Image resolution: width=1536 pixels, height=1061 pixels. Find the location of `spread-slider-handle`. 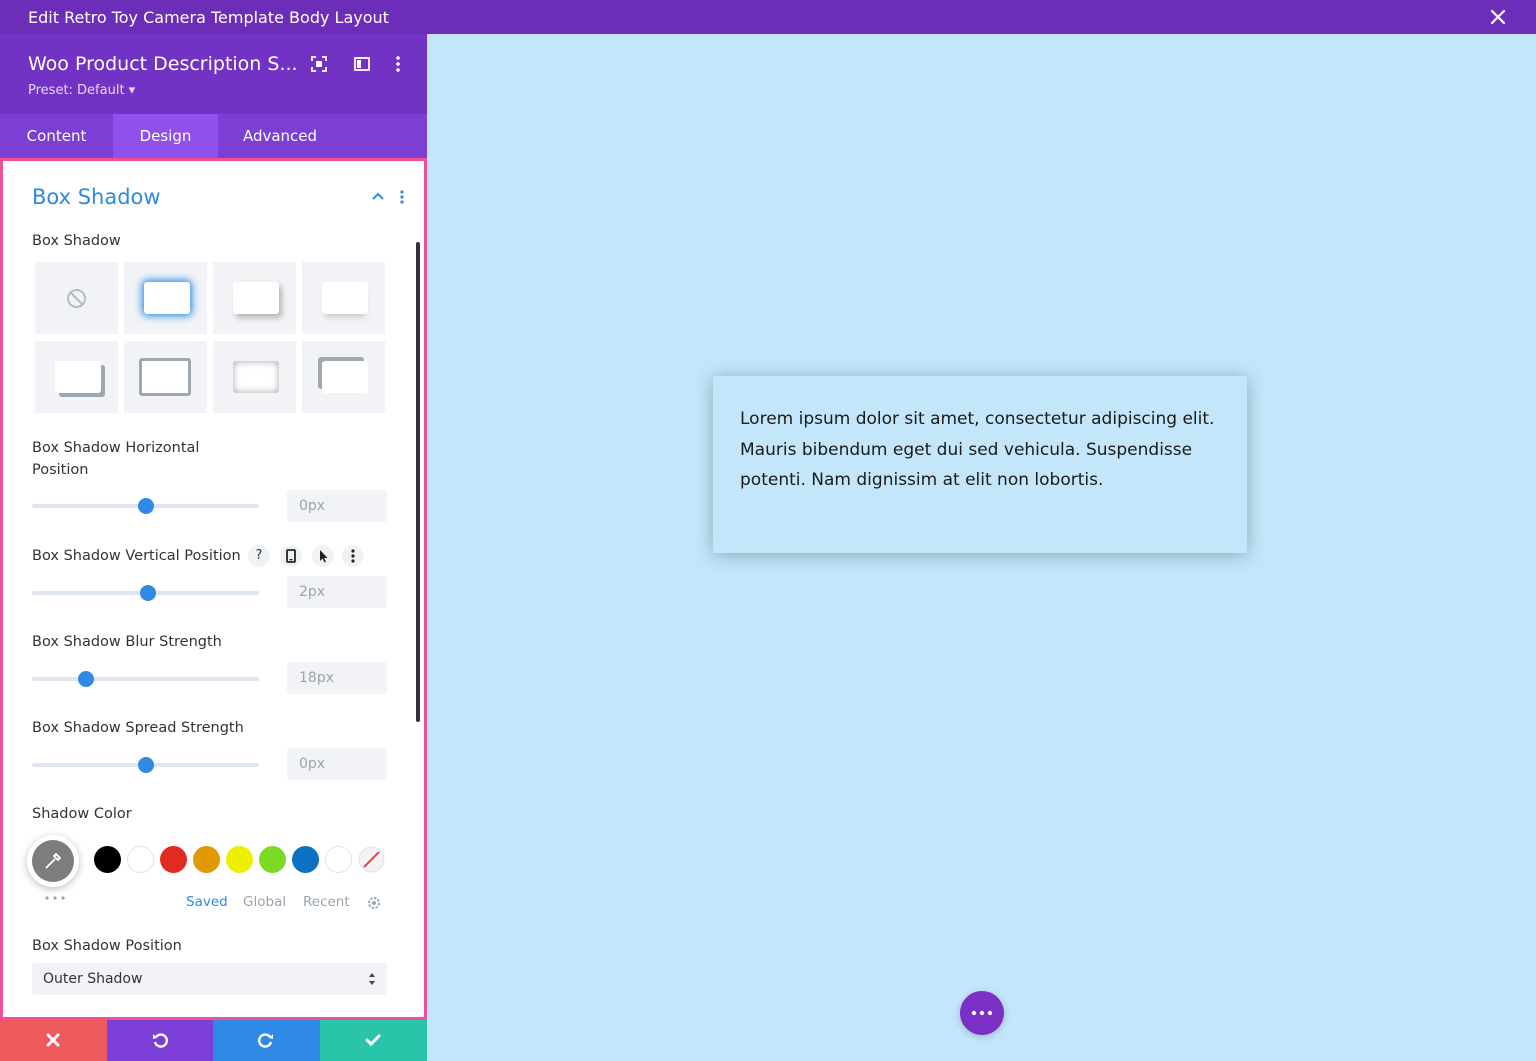

spread-slider-handle is located at coordinates (145, 765).